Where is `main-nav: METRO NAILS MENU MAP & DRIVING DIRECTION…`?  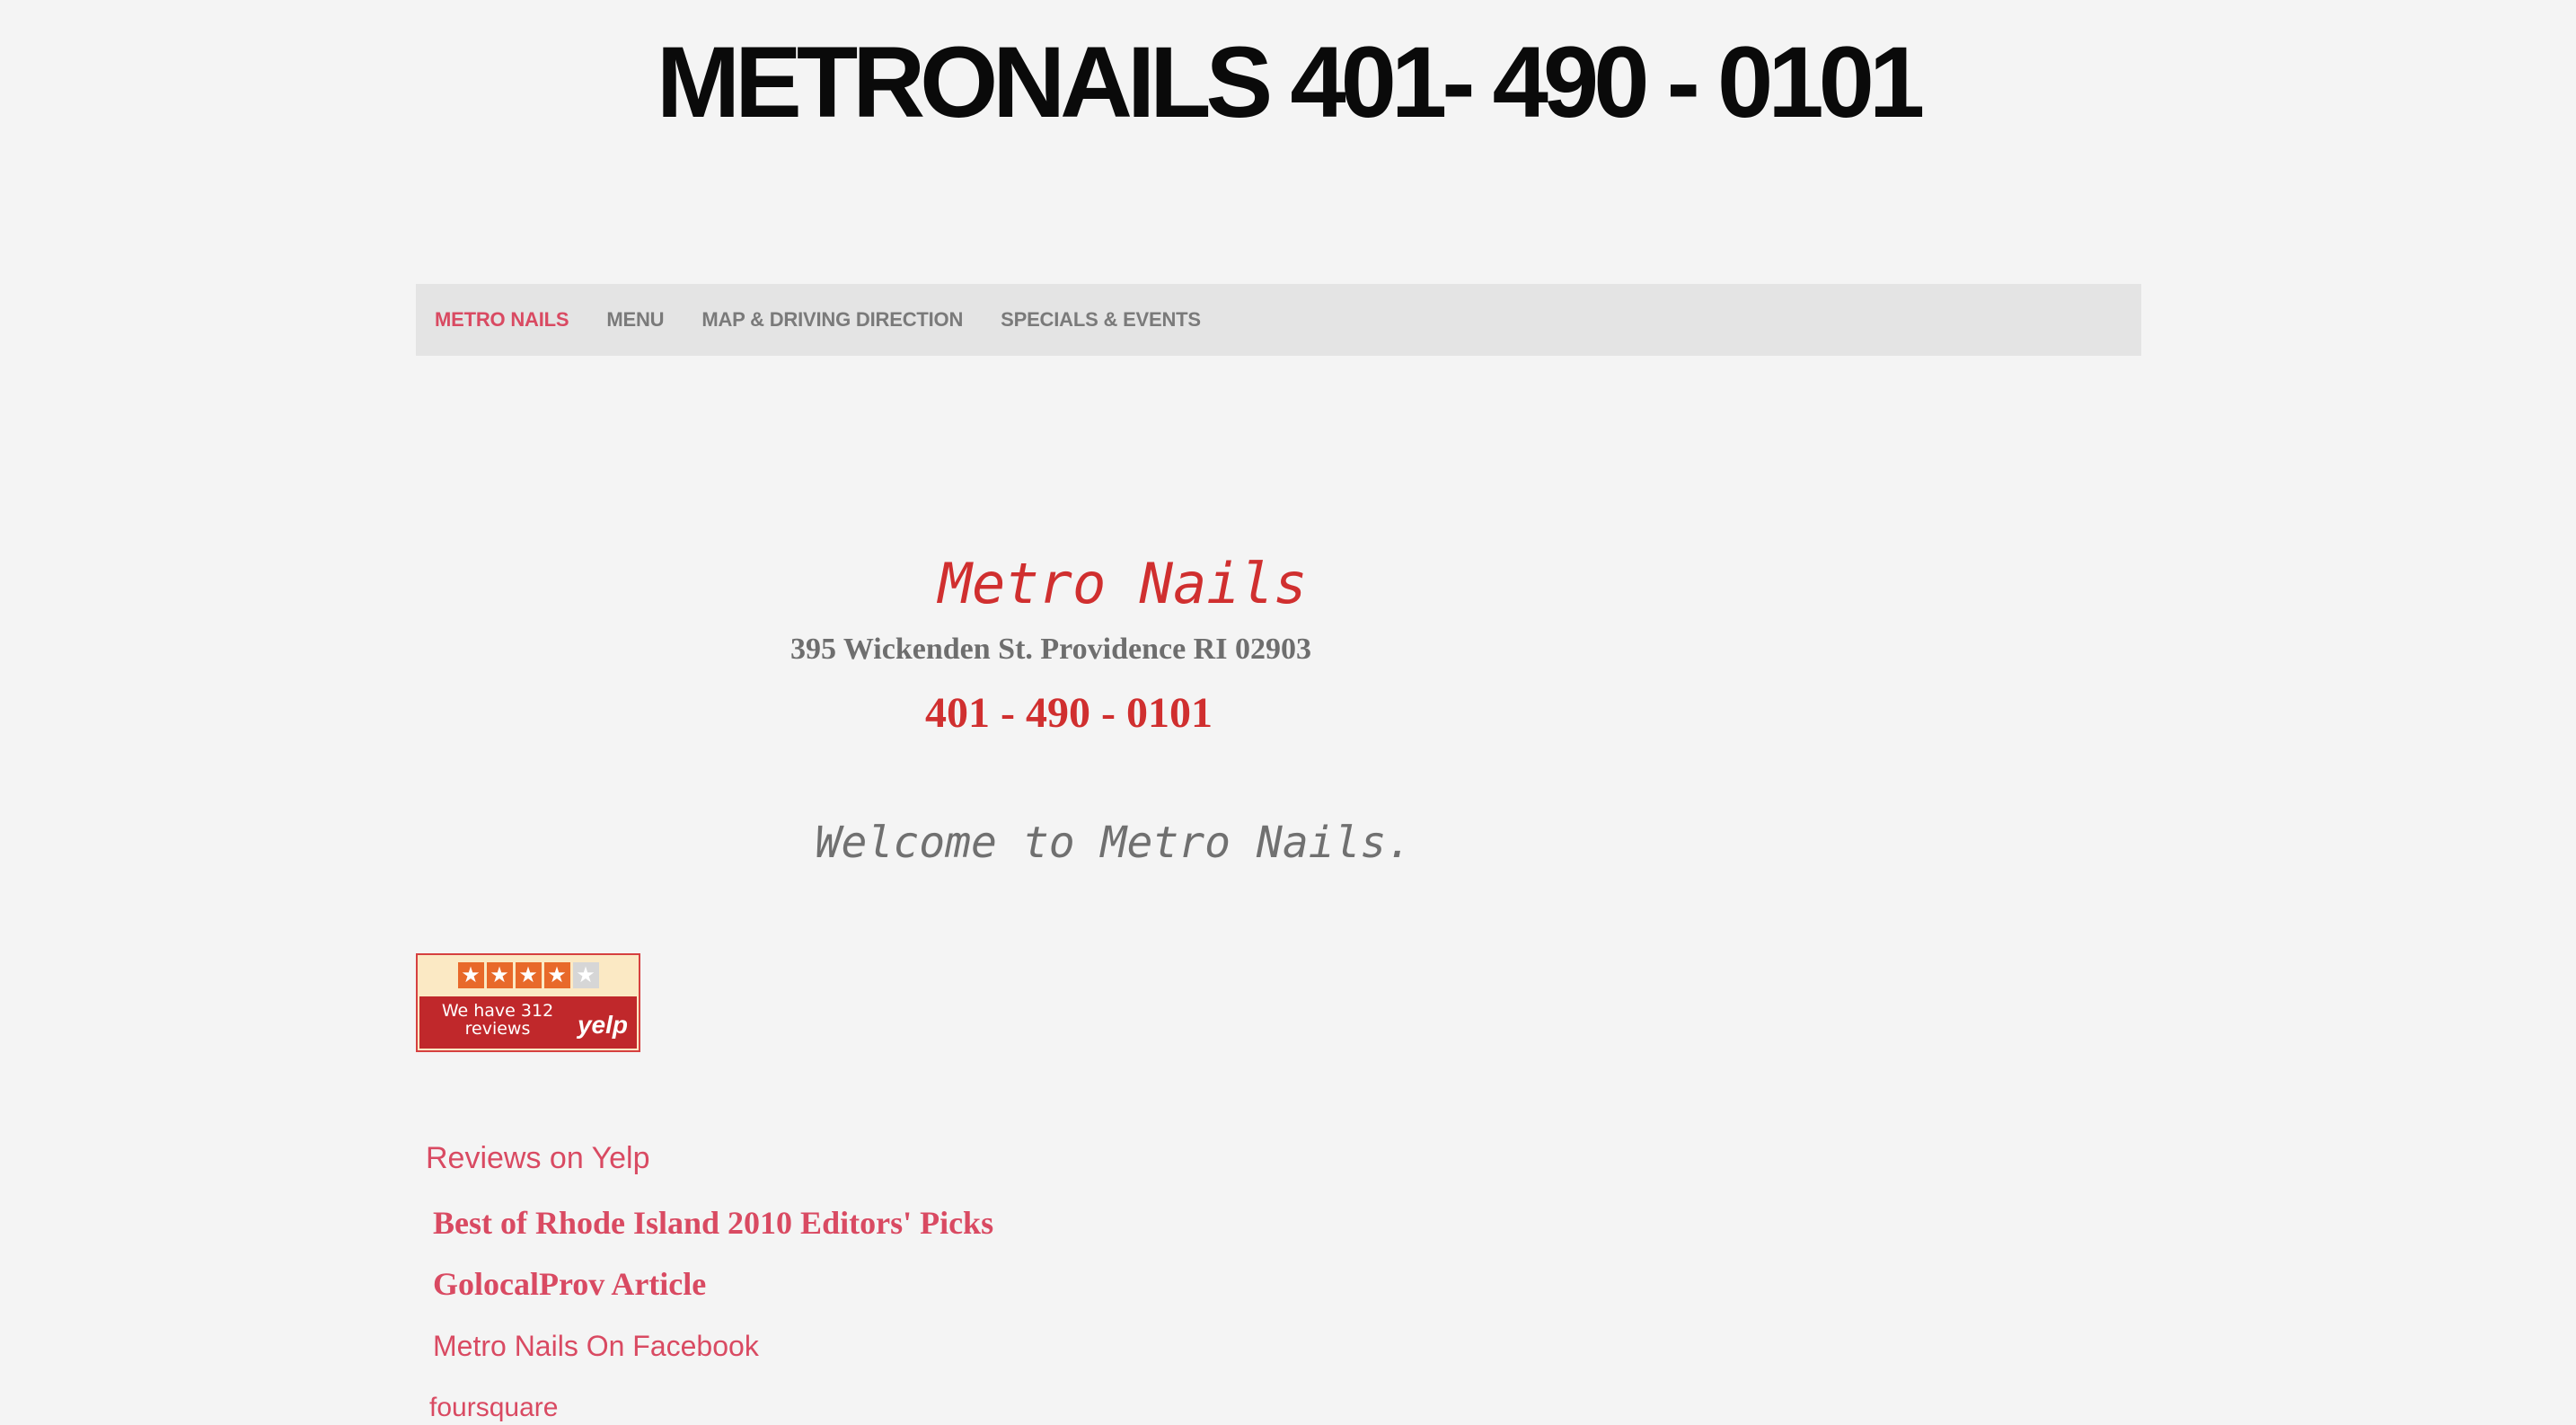
main-nav: METRO NAILS MENU MAP & DRIVING DIRECTION… is located at coordinates (1278, 320).